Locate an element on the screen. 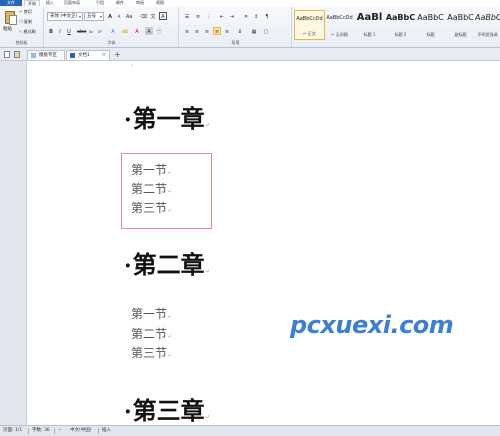 The height and width of the screenshot is (436, 500). sort-icon: ↕ is located at coordinates (256, 16).